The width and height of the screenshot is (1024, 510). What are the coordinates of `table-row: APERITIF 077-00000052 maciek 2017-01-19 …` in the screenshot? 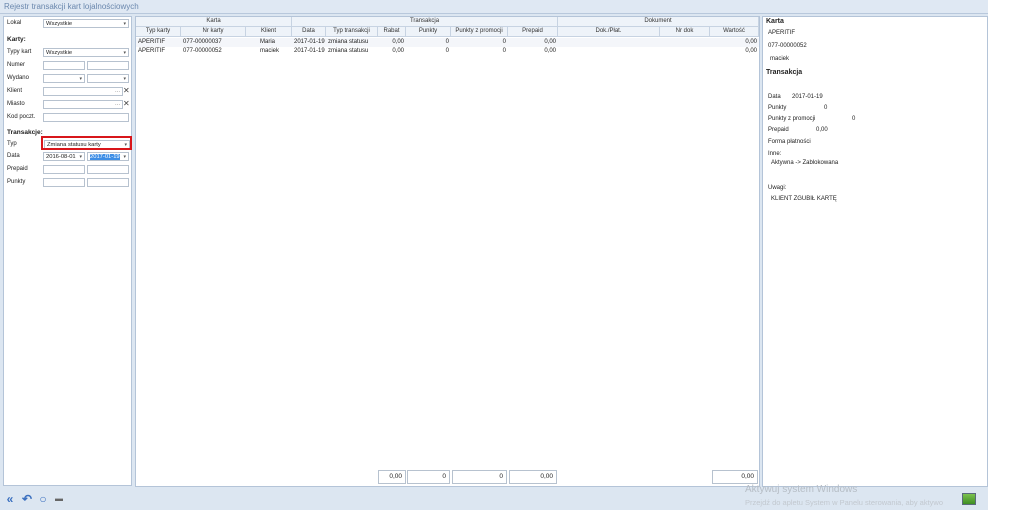 It's located at (447, 51).